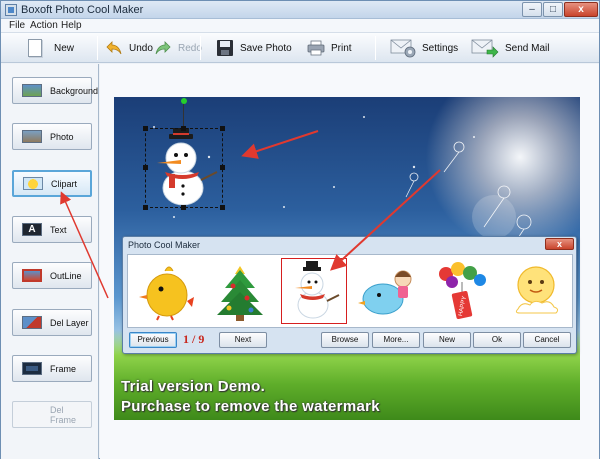  Describe the element at coordinates (71, 25) in the screenshot. I see `menu-help: Help` at that location.